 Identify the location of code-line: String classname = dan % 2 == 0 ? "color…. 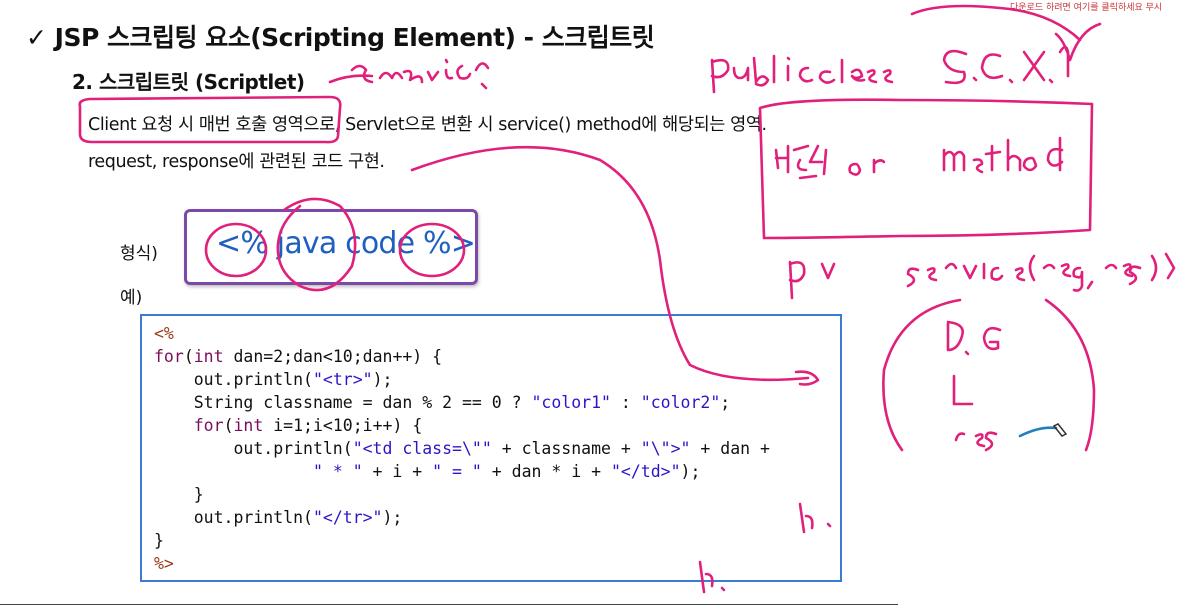
(462, 402).